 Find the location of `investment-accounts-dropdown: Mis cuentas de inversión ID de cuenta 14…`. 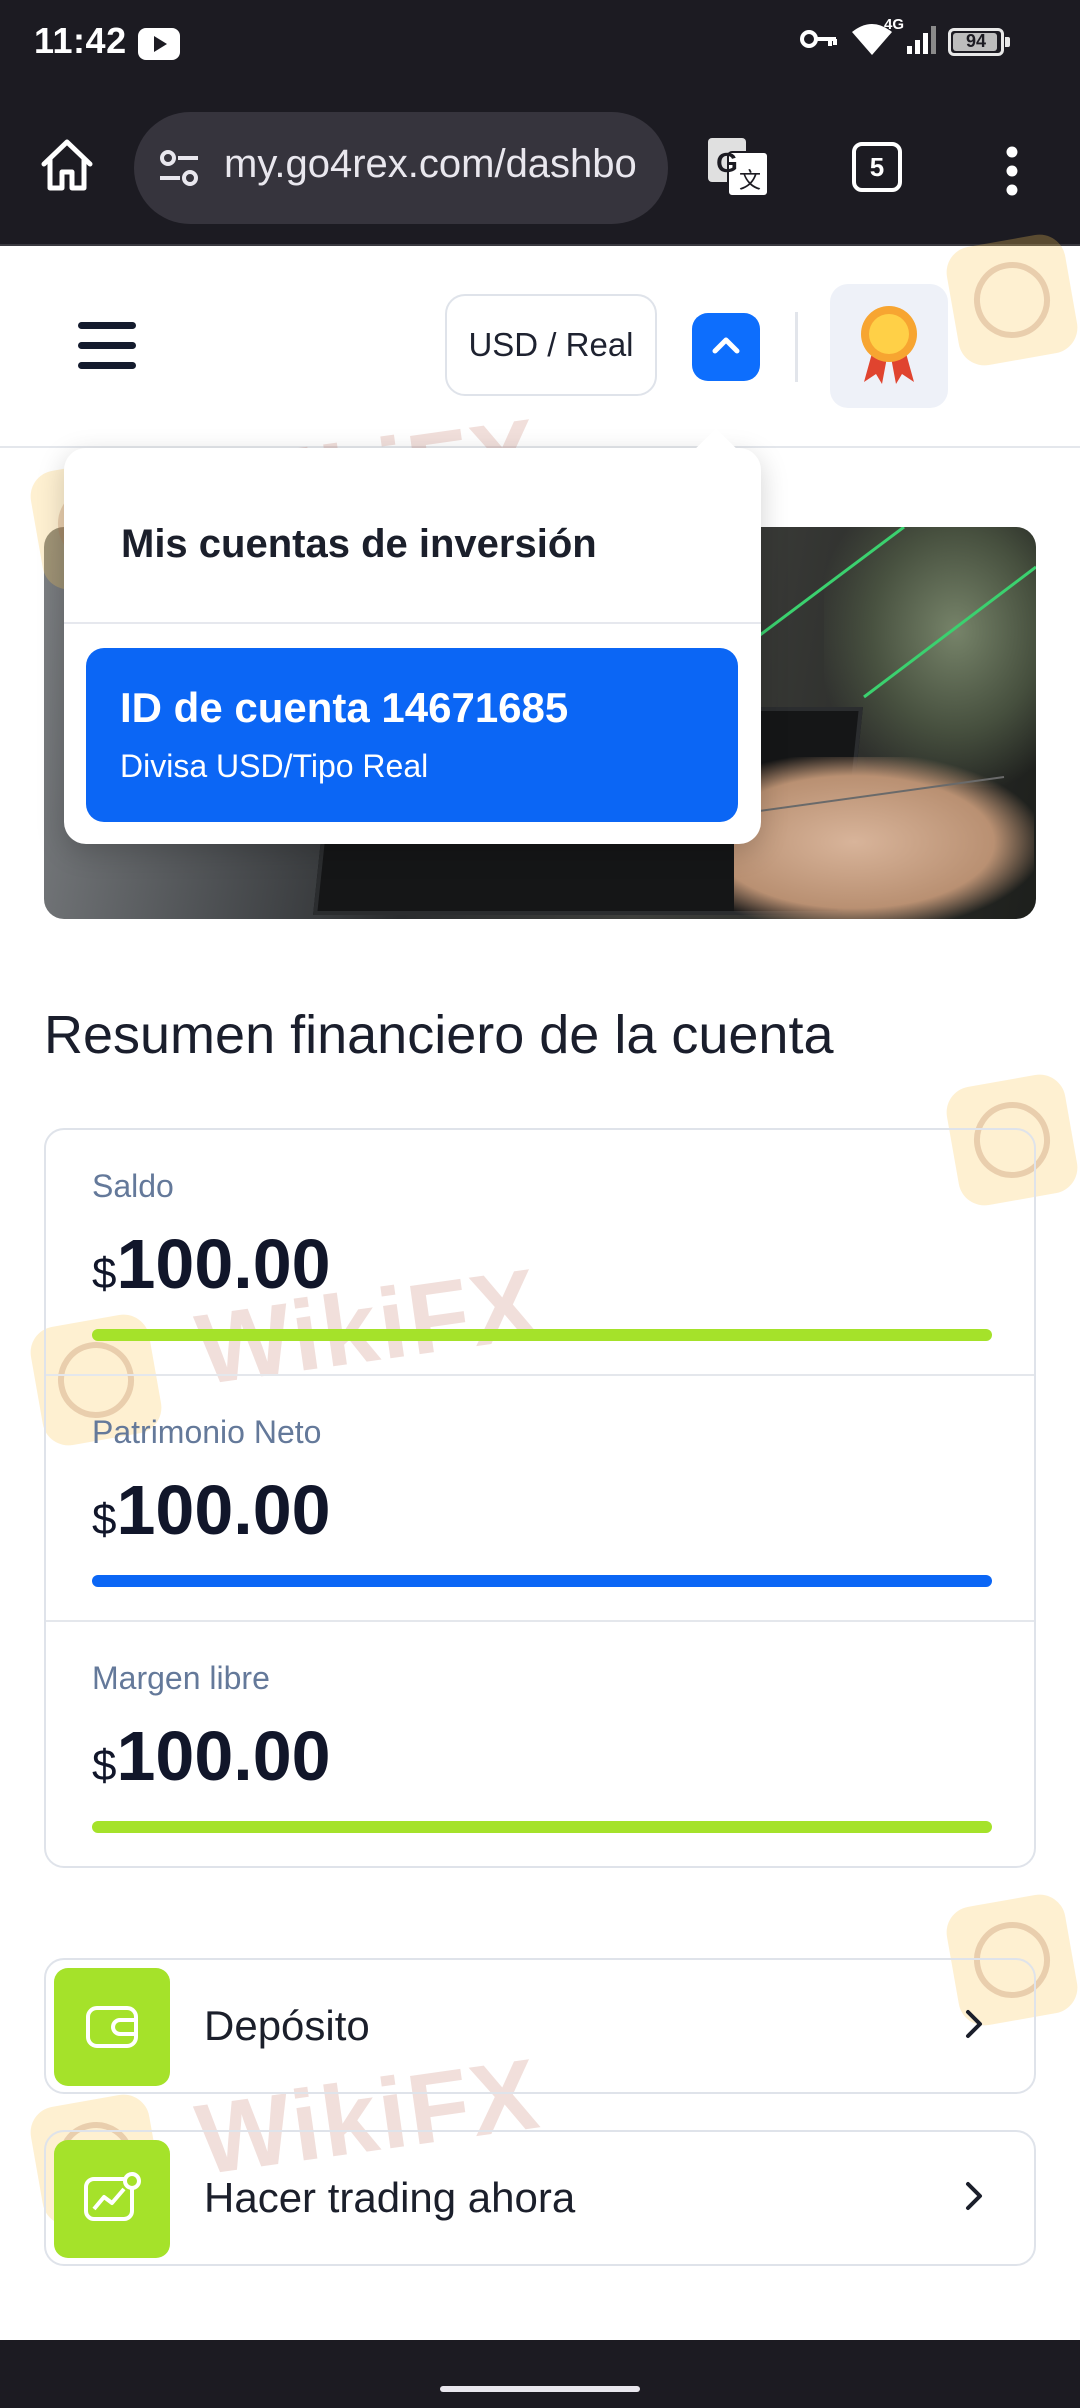

investment-accounts-dropdown: Mis cuentas de inversión ID de cuenta 14… is located at coordinates (412, 646).